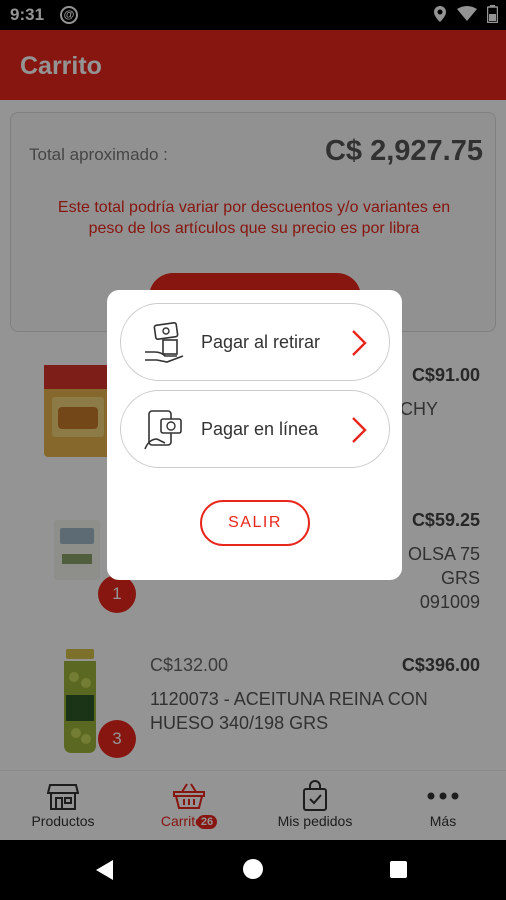 Image resolution: width=506 pixels, height=900 pixels. Describe the element at coordinates (104, 870) in the screenshot. I see `back-icon` at that location.